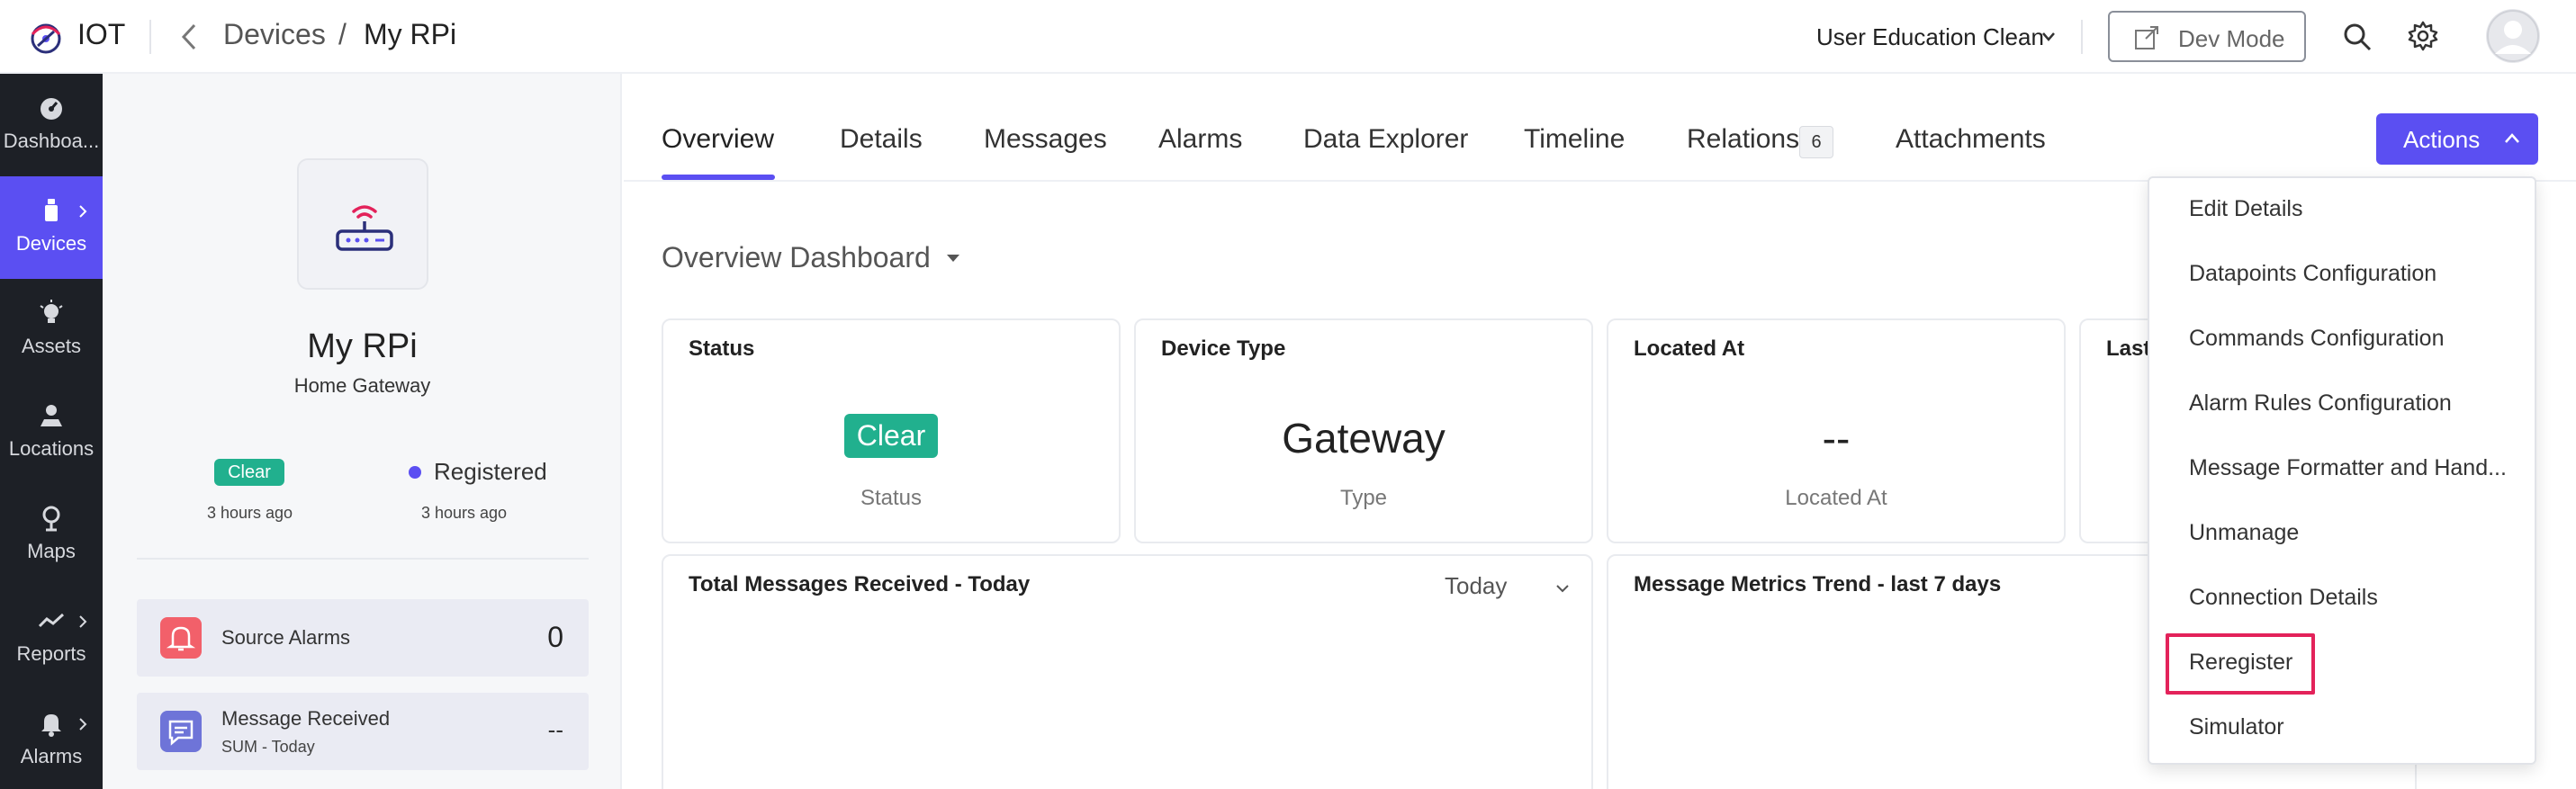  What do you see at coordinates (796, 257) in the screenshot?
I see `dashboard-selector: Overview Dashboard` at bounding box center [796, 257].